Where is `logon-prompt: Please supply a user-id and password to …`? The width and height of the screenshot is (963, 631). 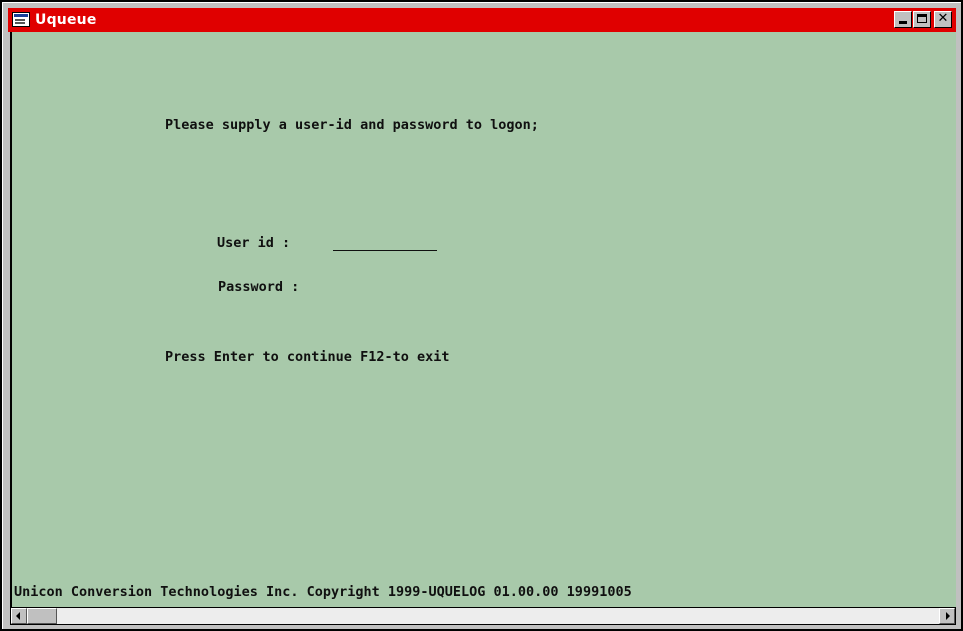 logon-prompt: Please supply a user-id and password to … is located at coordinates (352, 125).